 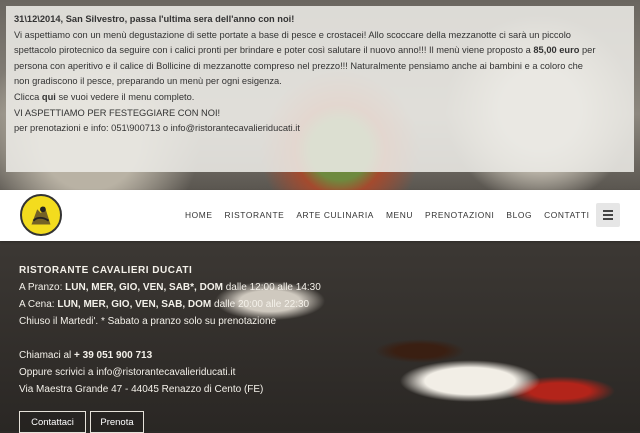 I want to click on notice-text-part: Clicca, so click(x=28, y=96).